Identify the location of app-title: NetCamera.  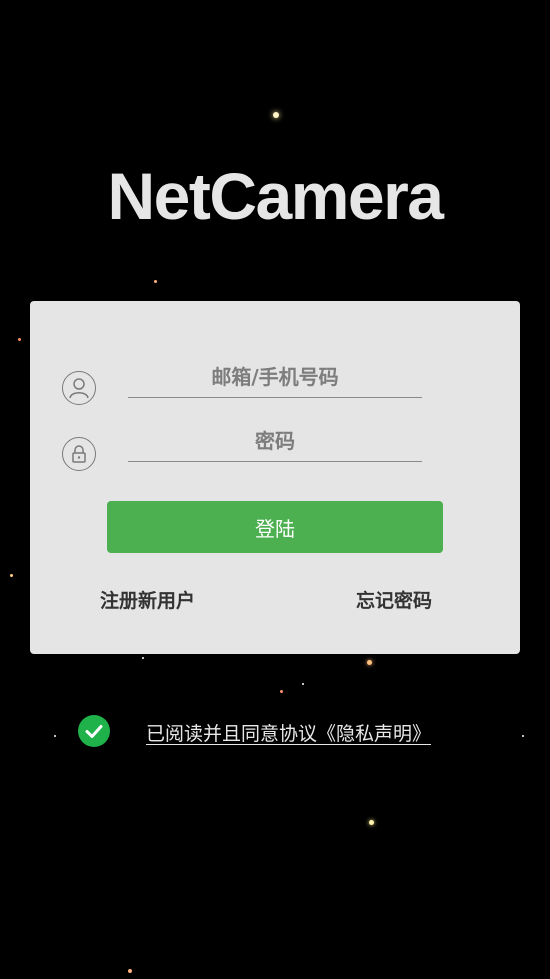
(276, 196).